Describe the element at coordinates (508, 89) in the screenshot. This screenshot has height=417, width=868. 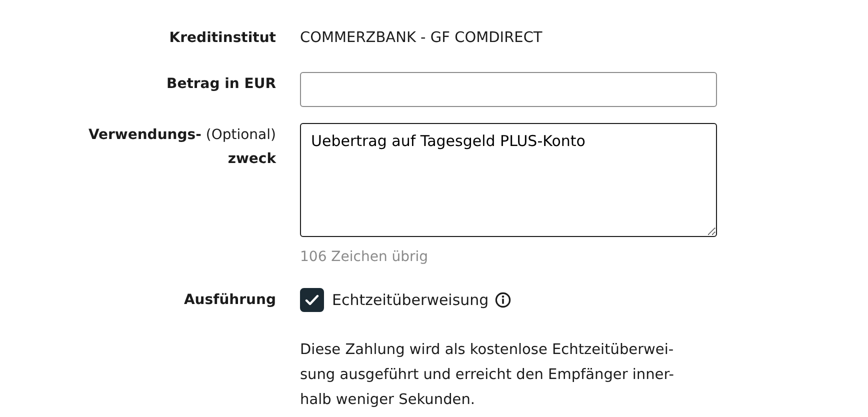
I see `amount-field` at that location.